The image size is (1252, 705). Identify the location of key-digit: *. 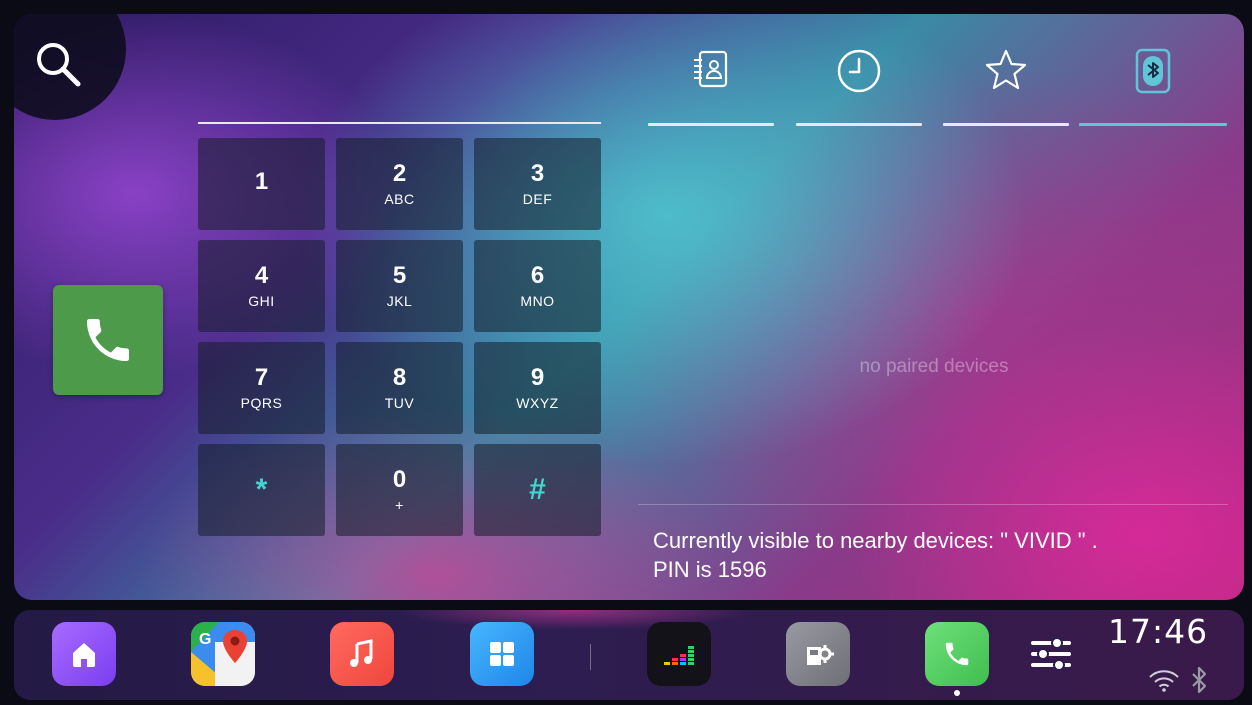
(261, 489).